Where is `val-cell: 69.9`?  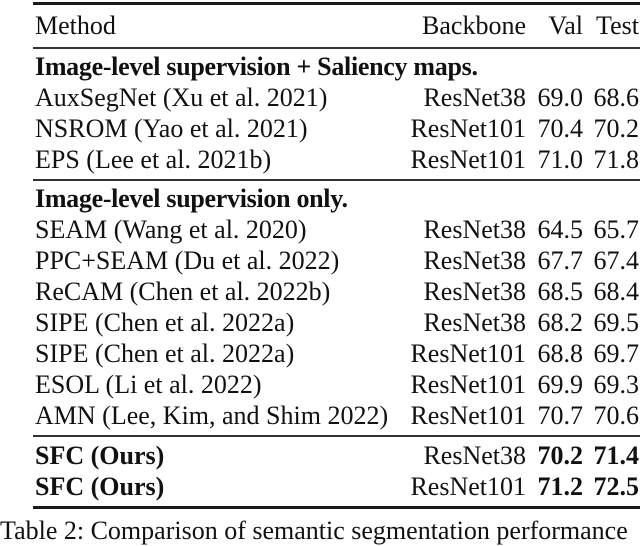 val-cell: 69.9 is located at coordinates (560, 384).